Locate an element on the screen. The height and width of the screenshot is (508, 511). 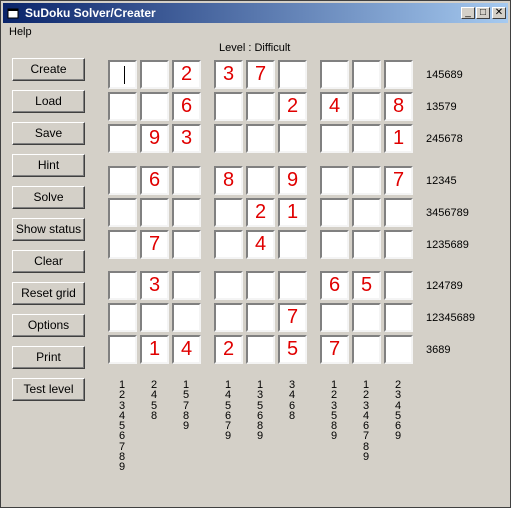
grid-box: 67 is located at coordinates (156, 214).